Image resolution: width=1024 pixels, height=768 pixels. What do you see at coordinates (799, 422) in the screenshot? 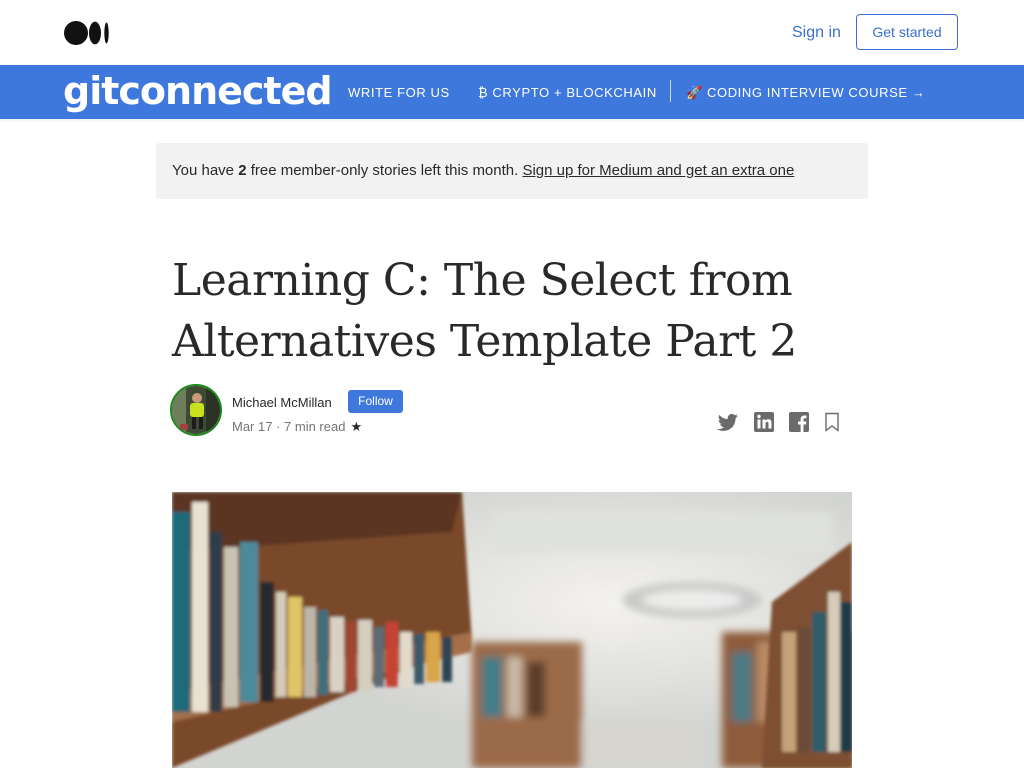
I see `facebook-icon` at bounding box center [799, 422].